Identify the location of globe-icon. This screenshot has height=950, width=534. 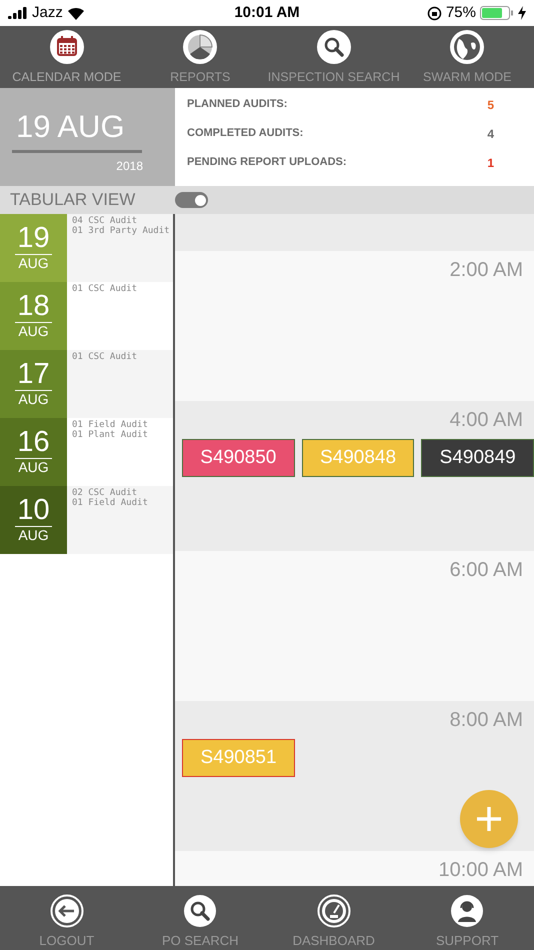
(467, 47).